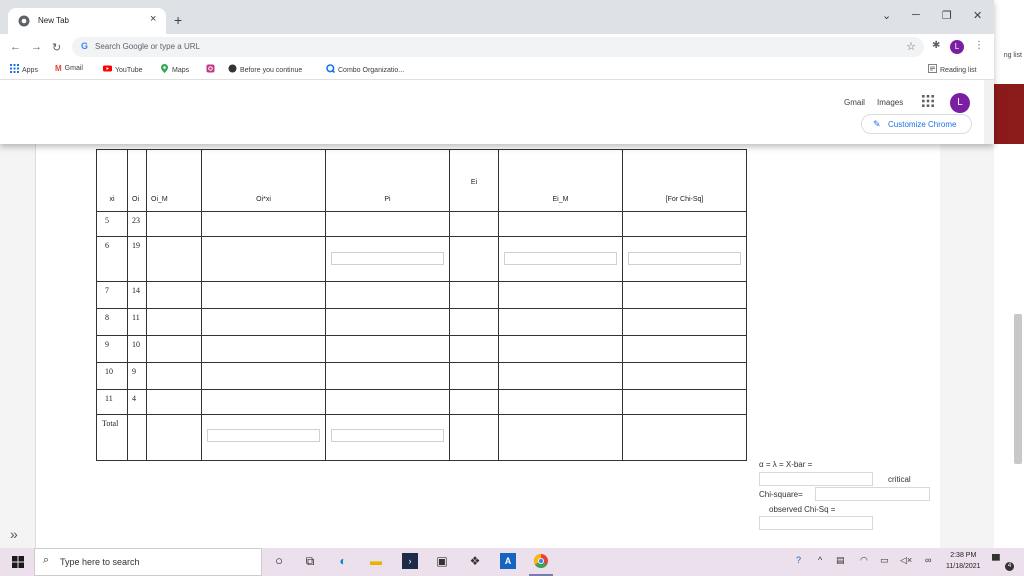 The image size is (1024, 576). I want to click on tab-search-chevron-icon: ⌄, so click(886, 15).